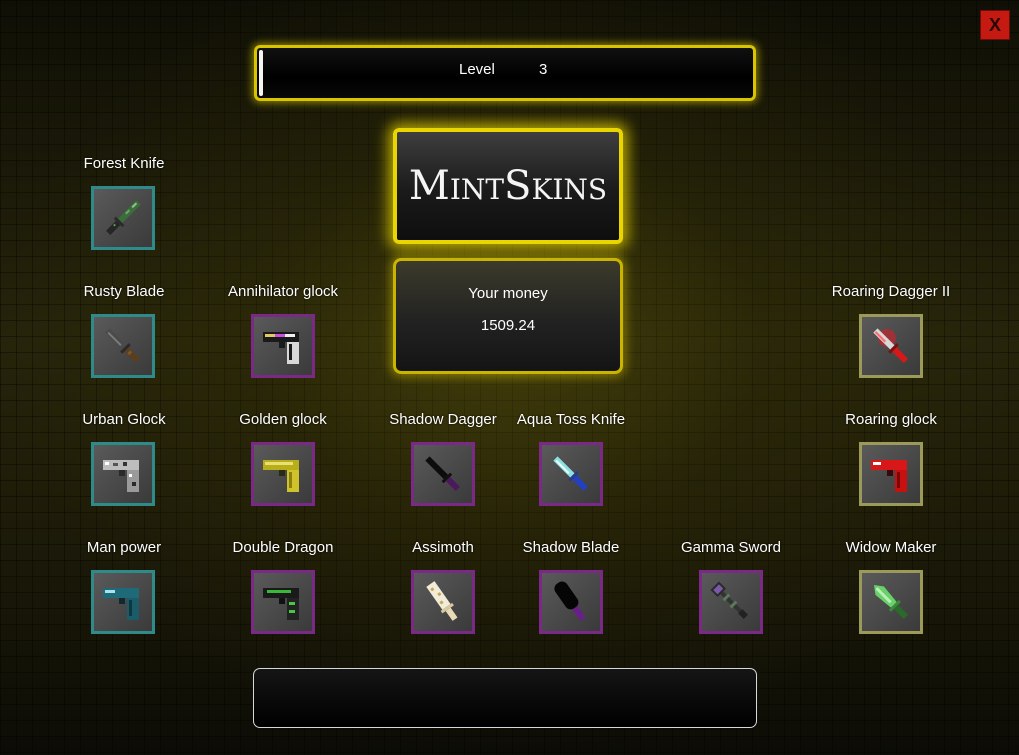 The image size is (1019, 755). I want to click on shadow-blade-icon, so click(570, 601).